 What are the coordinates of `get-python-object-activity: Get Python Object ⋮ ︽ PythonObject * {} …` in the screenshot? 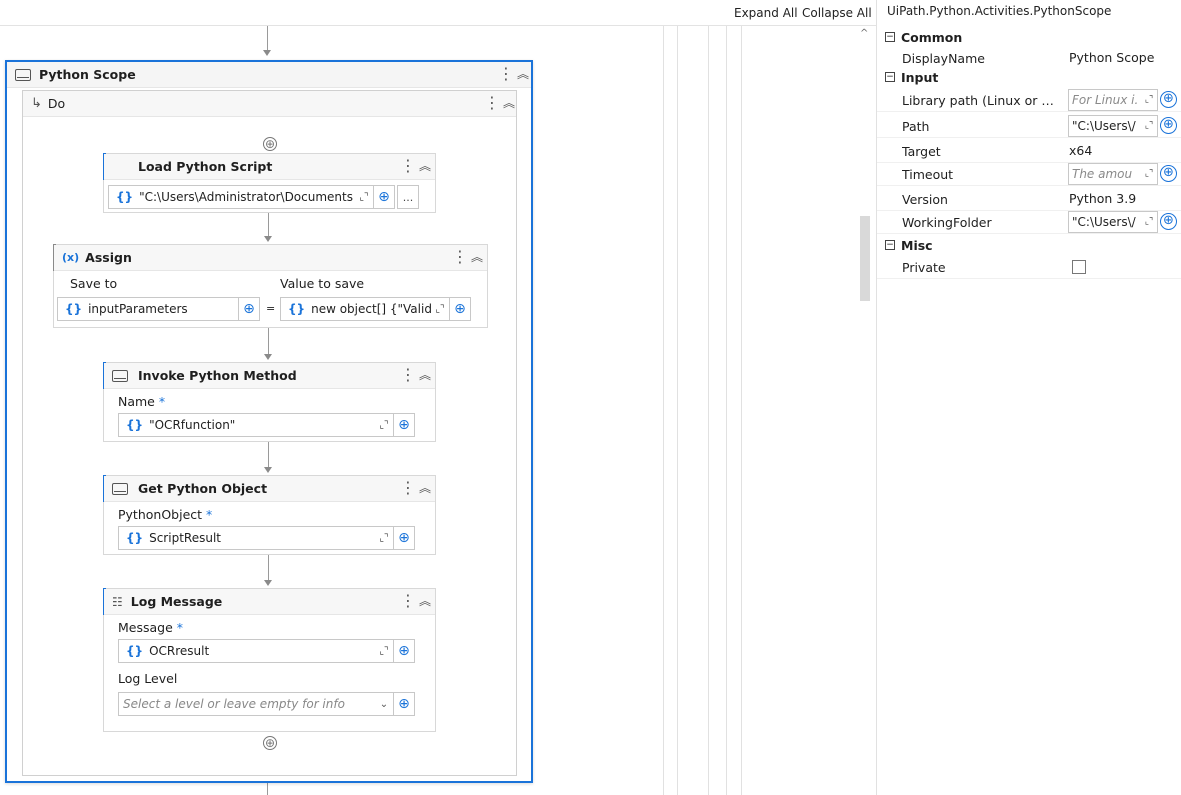 It's located at (269, 515).